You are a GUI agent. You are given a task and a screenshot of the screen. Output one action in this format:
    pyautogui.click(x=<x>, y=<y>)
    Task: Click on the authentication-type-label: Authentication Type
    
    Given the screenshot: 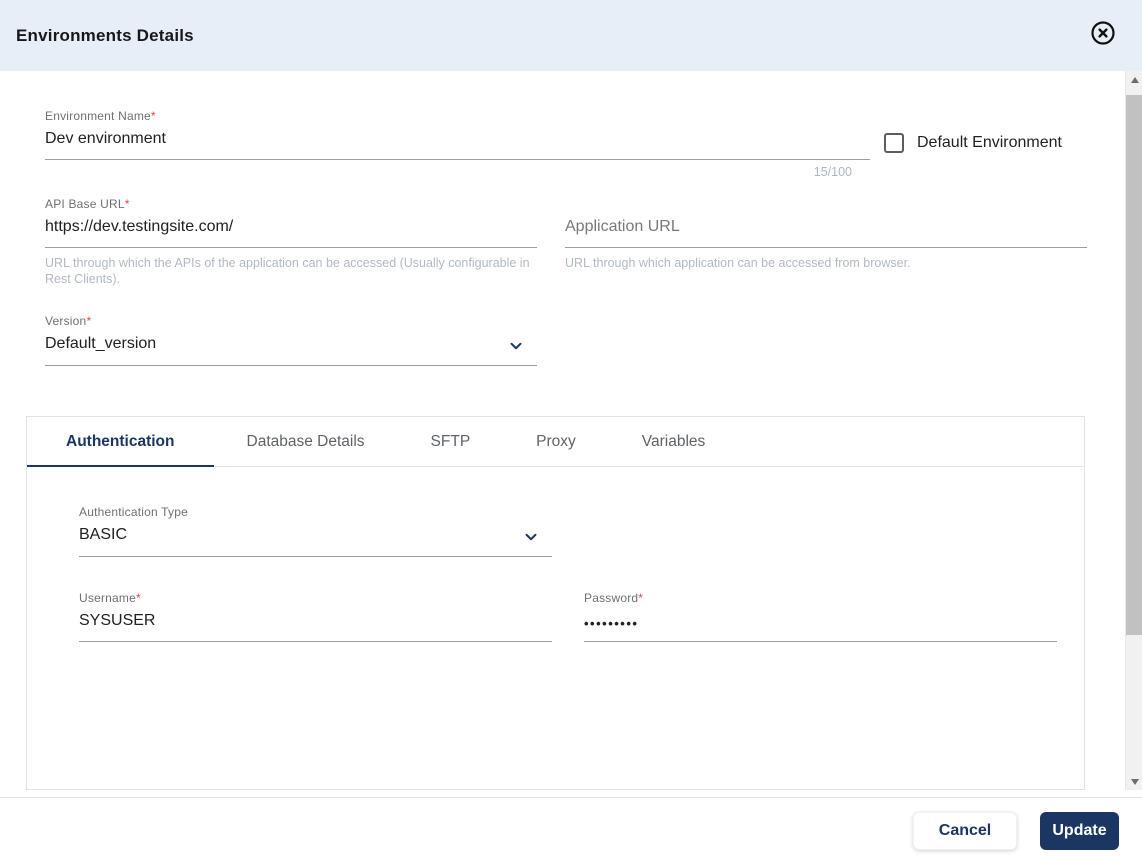 What is the action you would take?
    pyautogui.click(x=133, y=512)
    